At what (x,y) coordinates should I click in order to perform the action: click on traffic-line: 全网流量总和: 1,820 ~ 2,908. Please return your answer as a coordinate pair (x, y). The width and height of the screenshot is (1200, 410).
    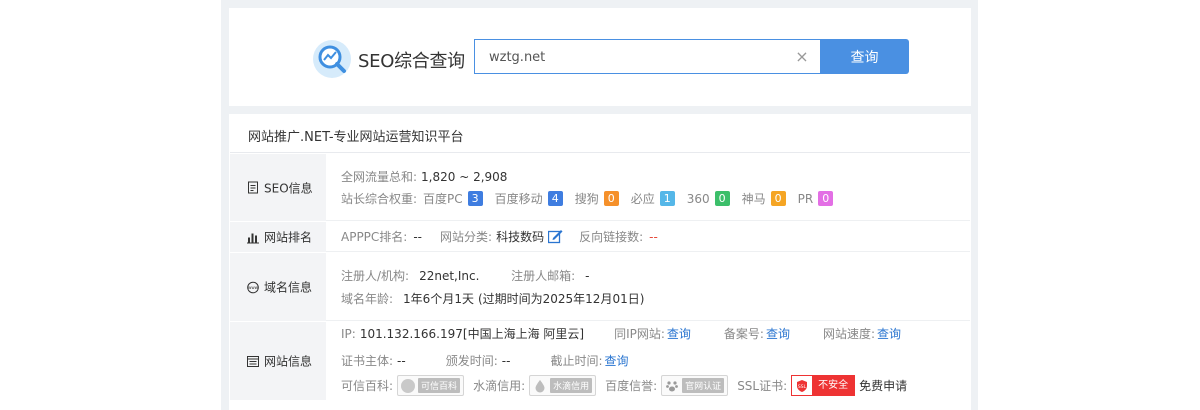
    Looking at the image, I should click on (424, 176).